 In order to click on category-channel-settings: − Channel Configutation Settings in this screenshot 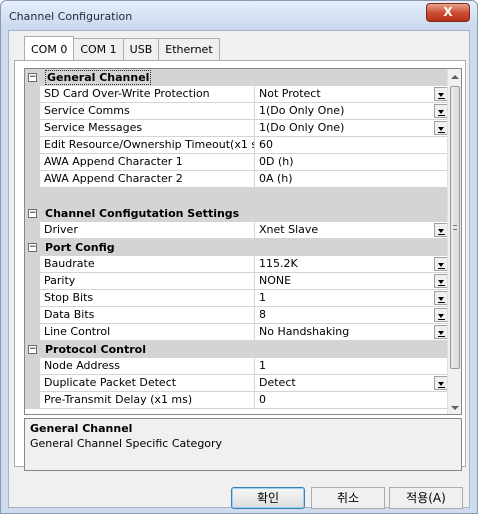, I will do `click(237, 213)`.